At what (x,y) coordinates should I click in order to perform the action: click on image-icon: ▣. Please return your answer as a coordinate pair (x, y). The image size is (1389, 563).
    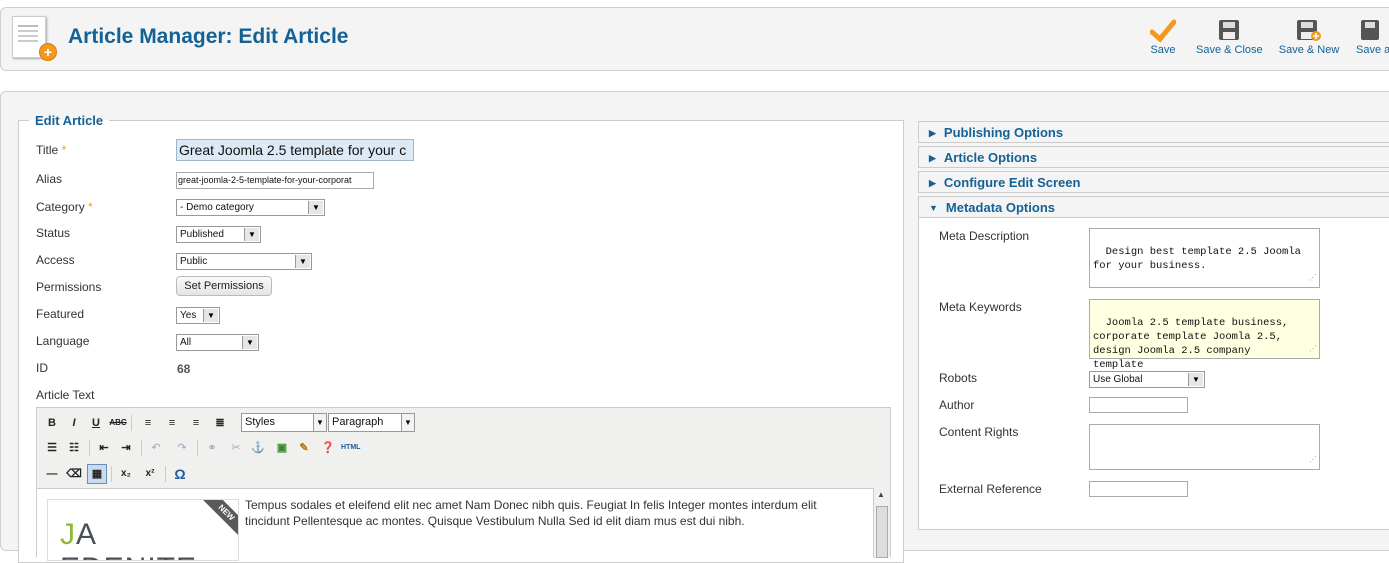
    Looking at the image, I should click on (282, 448).